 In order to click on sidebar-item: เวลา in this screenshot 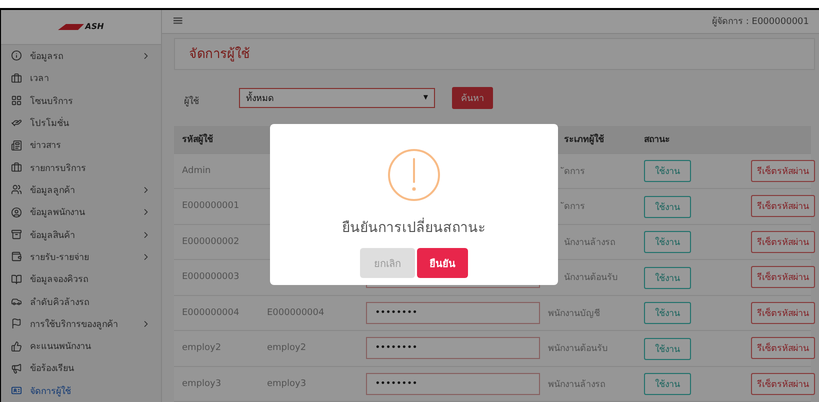, I will do `click(81, 78)`.